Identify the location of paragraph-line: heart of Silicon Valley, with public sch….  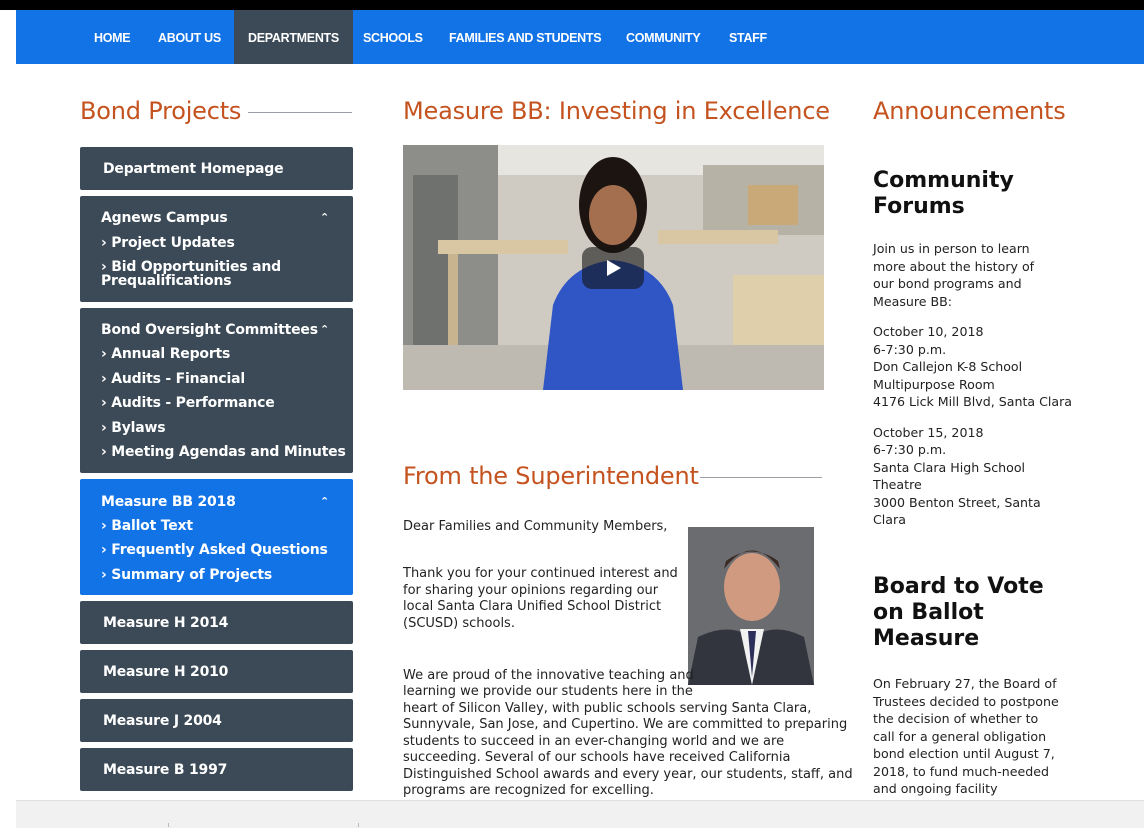
(607, 708).